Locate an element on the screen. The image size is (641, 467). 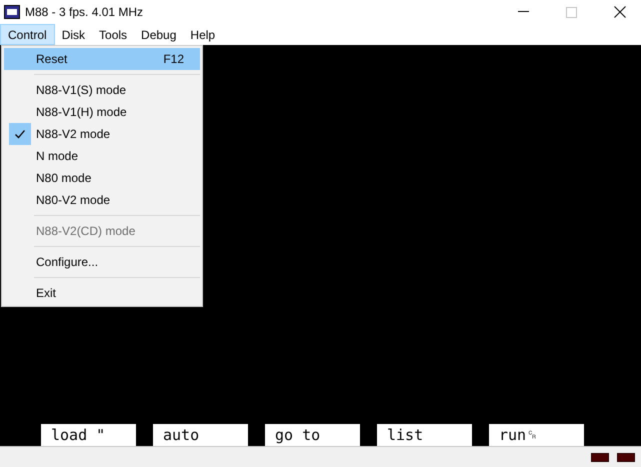
menu-item: N80-V2 mode is located at coordinates (102, 200).